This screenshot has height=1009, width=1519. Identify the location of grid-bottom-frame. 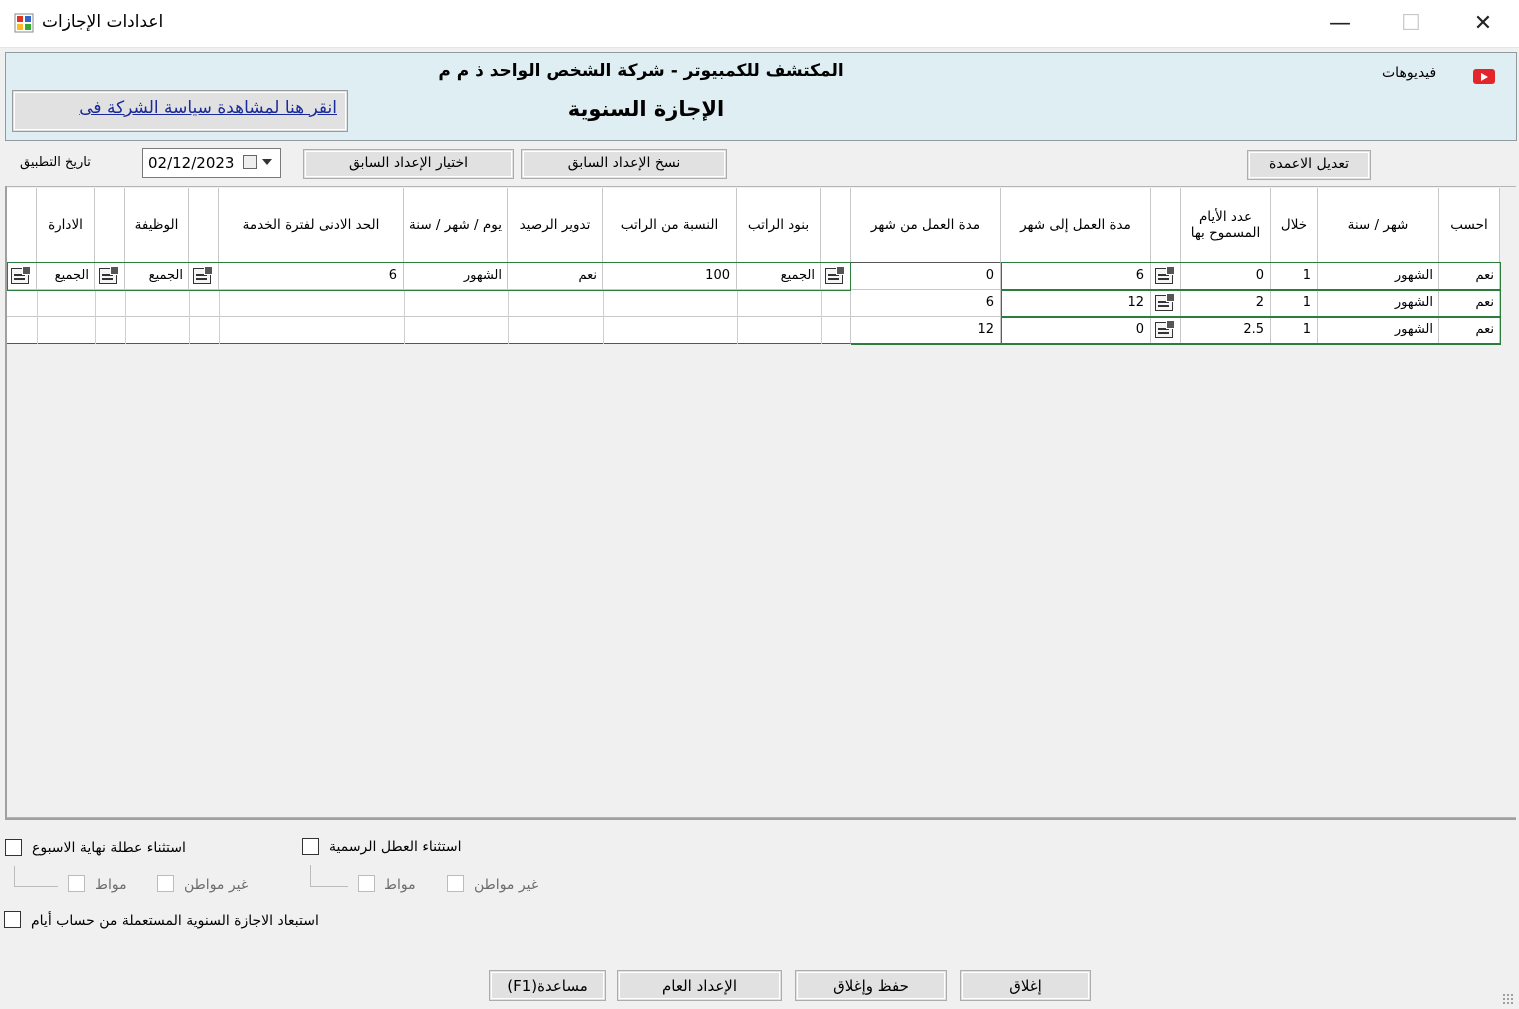
(1176, 344).